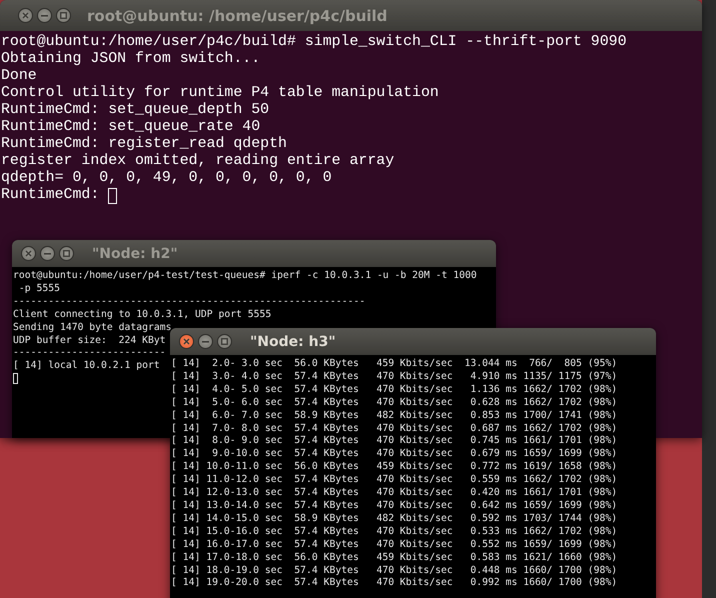  What do you see at coordinates (130, 127) in the screenshot?
I see `terminal-line: RuntimeCmd: set_queue_rate 40` at bounding box center [130, 127].